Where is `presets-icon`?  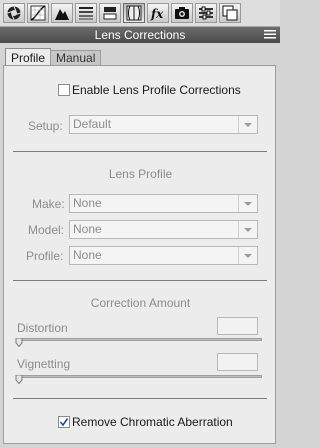 presets-icon is located at coordinates (206, 13).